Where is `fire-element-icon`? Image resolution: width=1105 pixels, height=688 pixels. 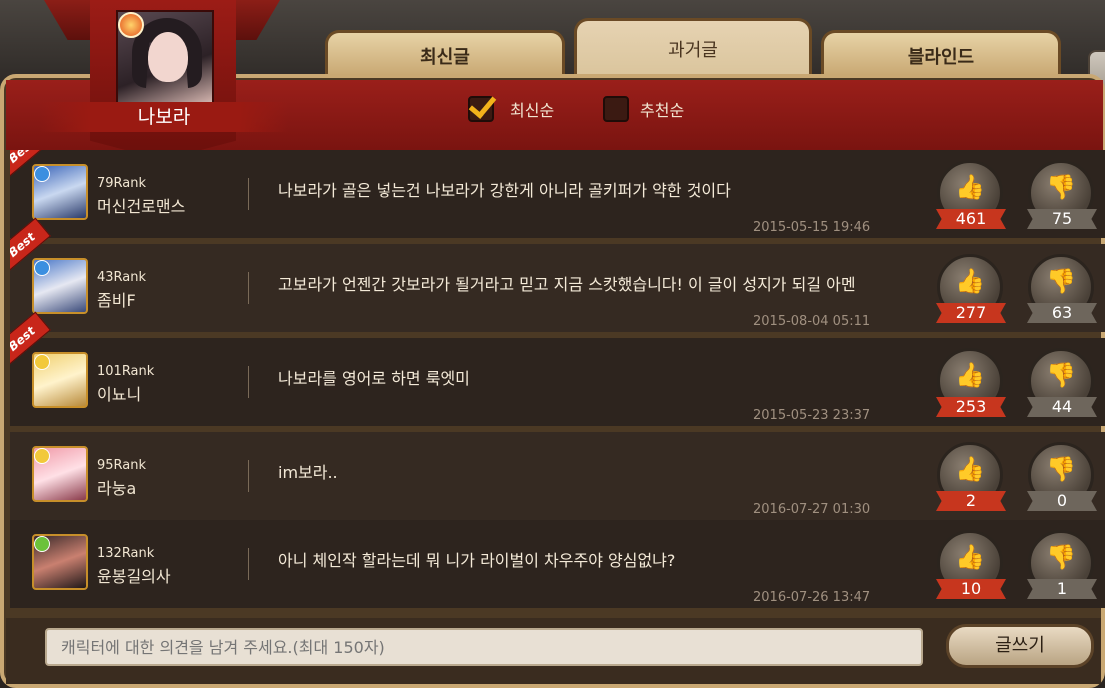
fire-element-icon is located at coordinates (131, 25).